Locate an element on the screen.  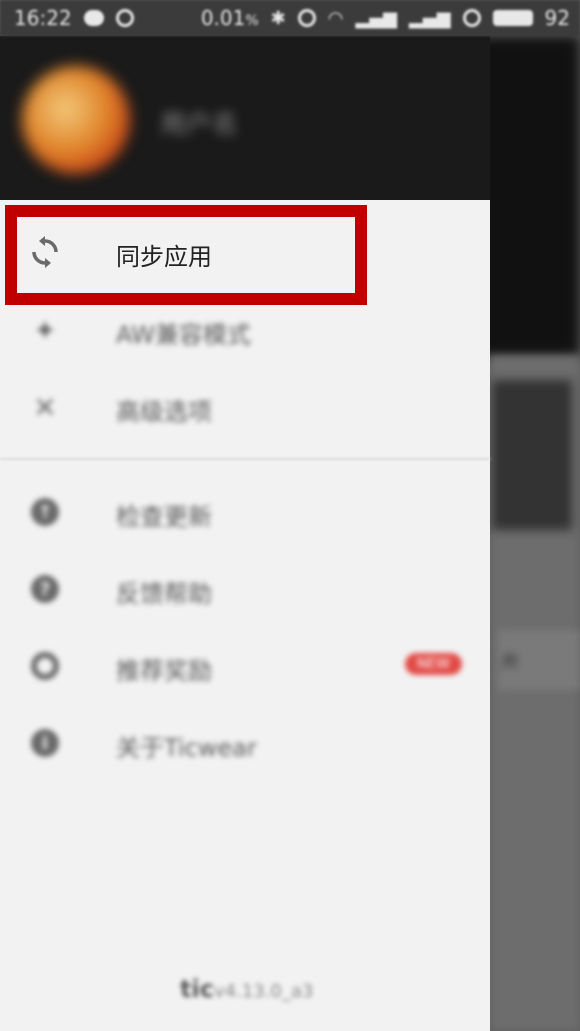
puzzle-icon: ✦ is located at coordinates (45, 330).